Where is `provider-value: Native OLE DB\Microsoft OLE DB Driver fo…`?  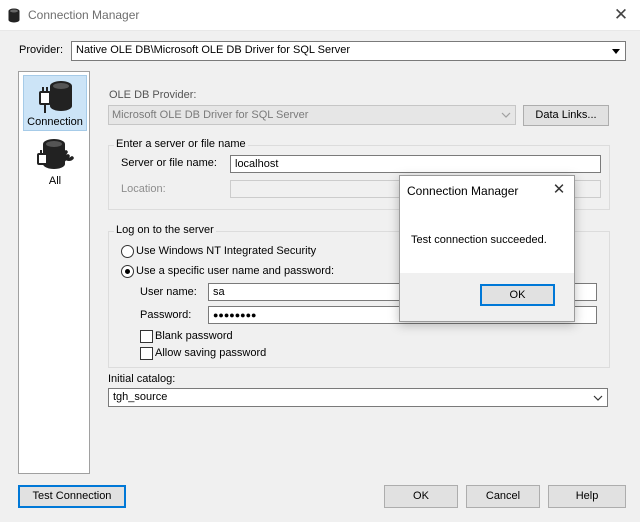
provider-value: Native OLE DB\Microsoft OLE DB Driver fo… is located at coordinates (213, 50).